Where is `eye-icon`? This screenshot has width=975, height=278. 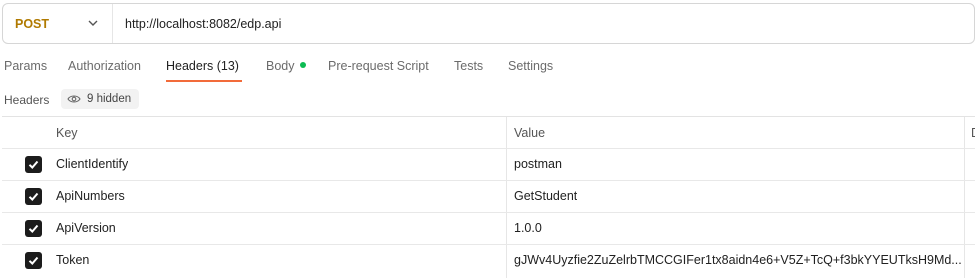
eye-icon is located at coordinates (74, 99).